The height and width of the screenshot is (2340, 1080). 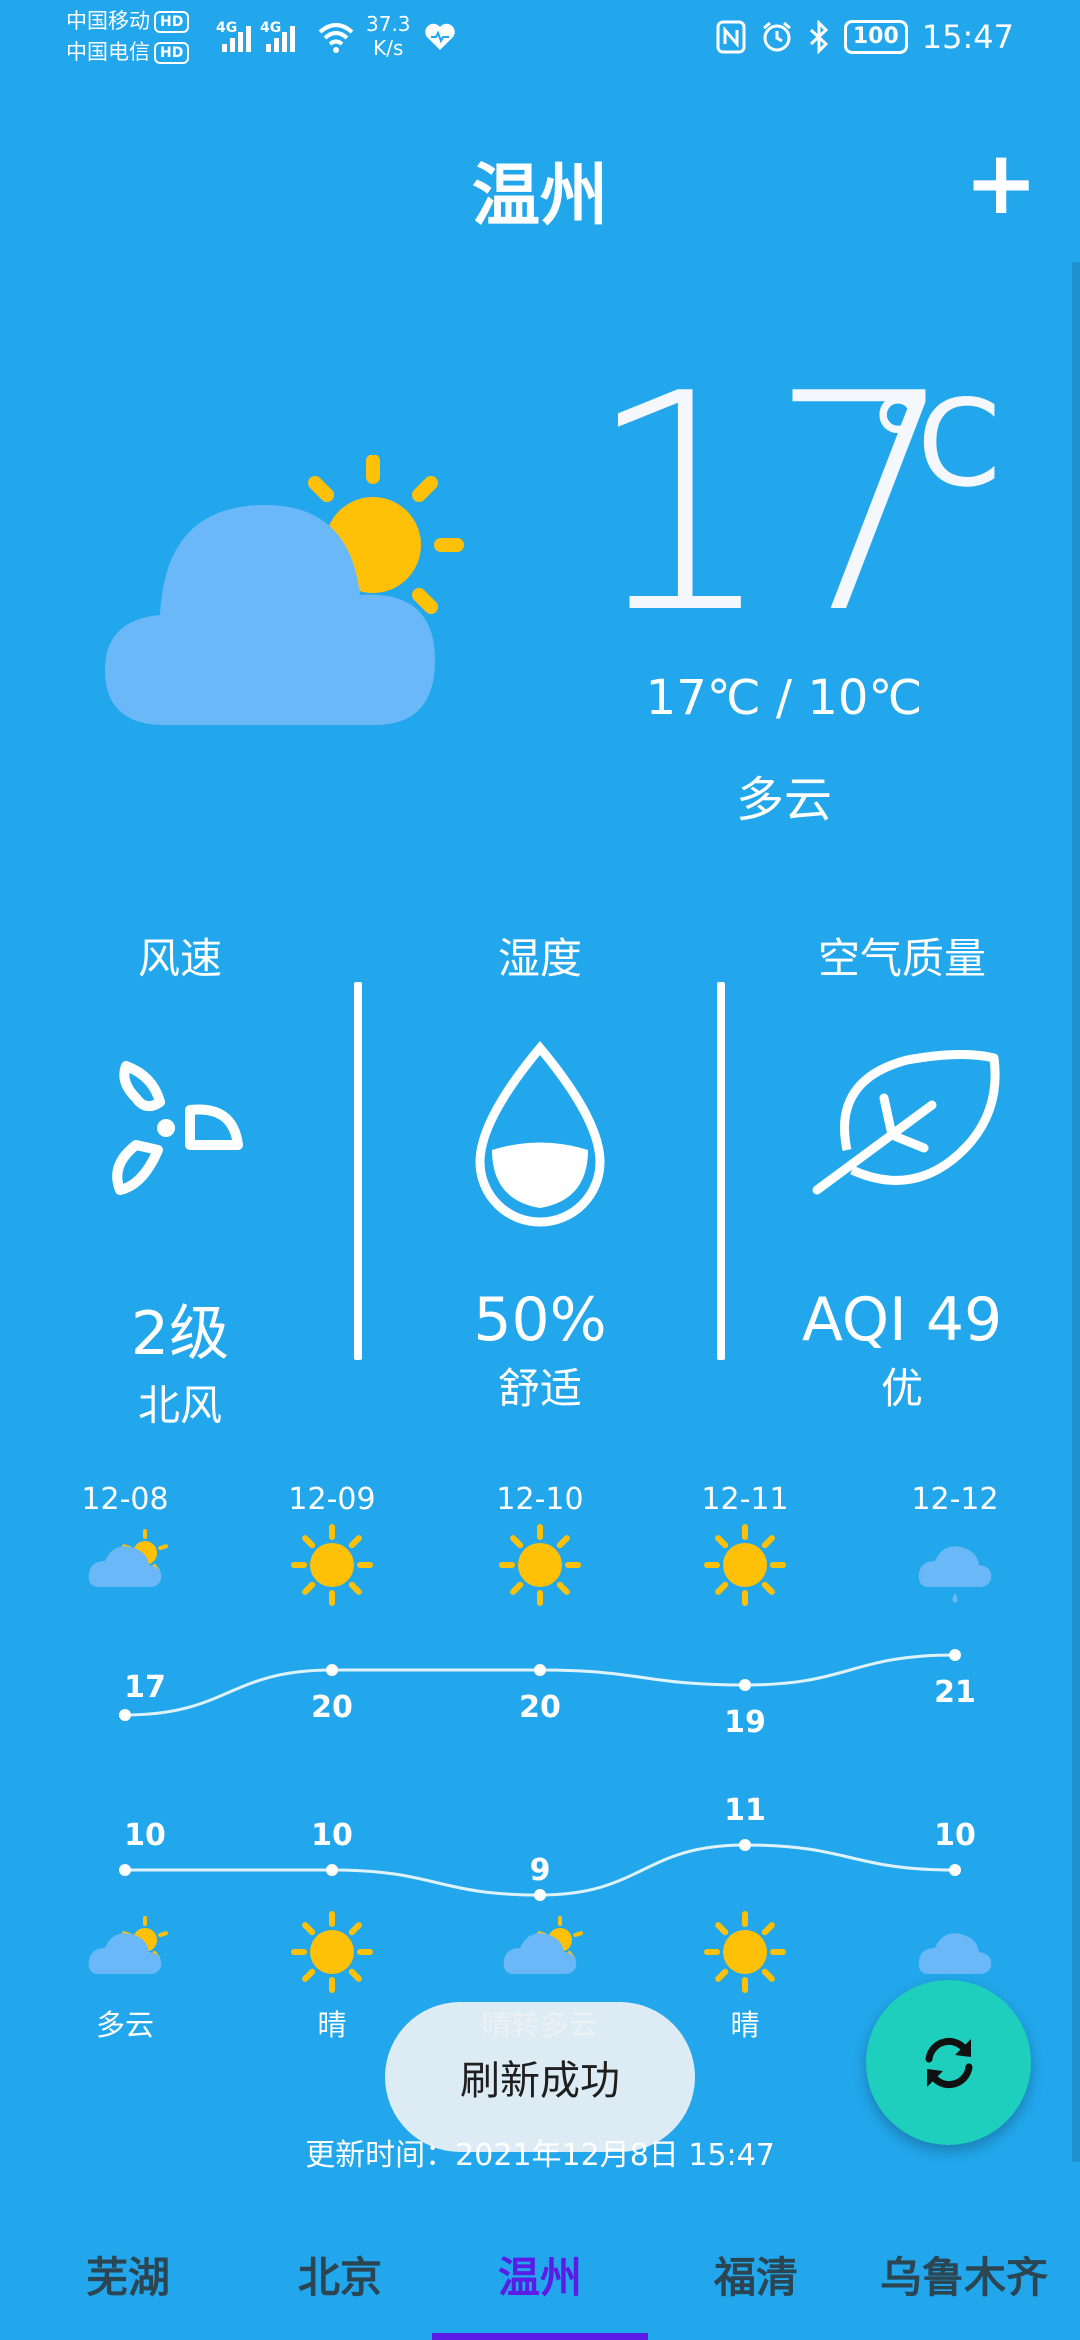 I want to click on refresh-icon, so click(x=948, y=2062).